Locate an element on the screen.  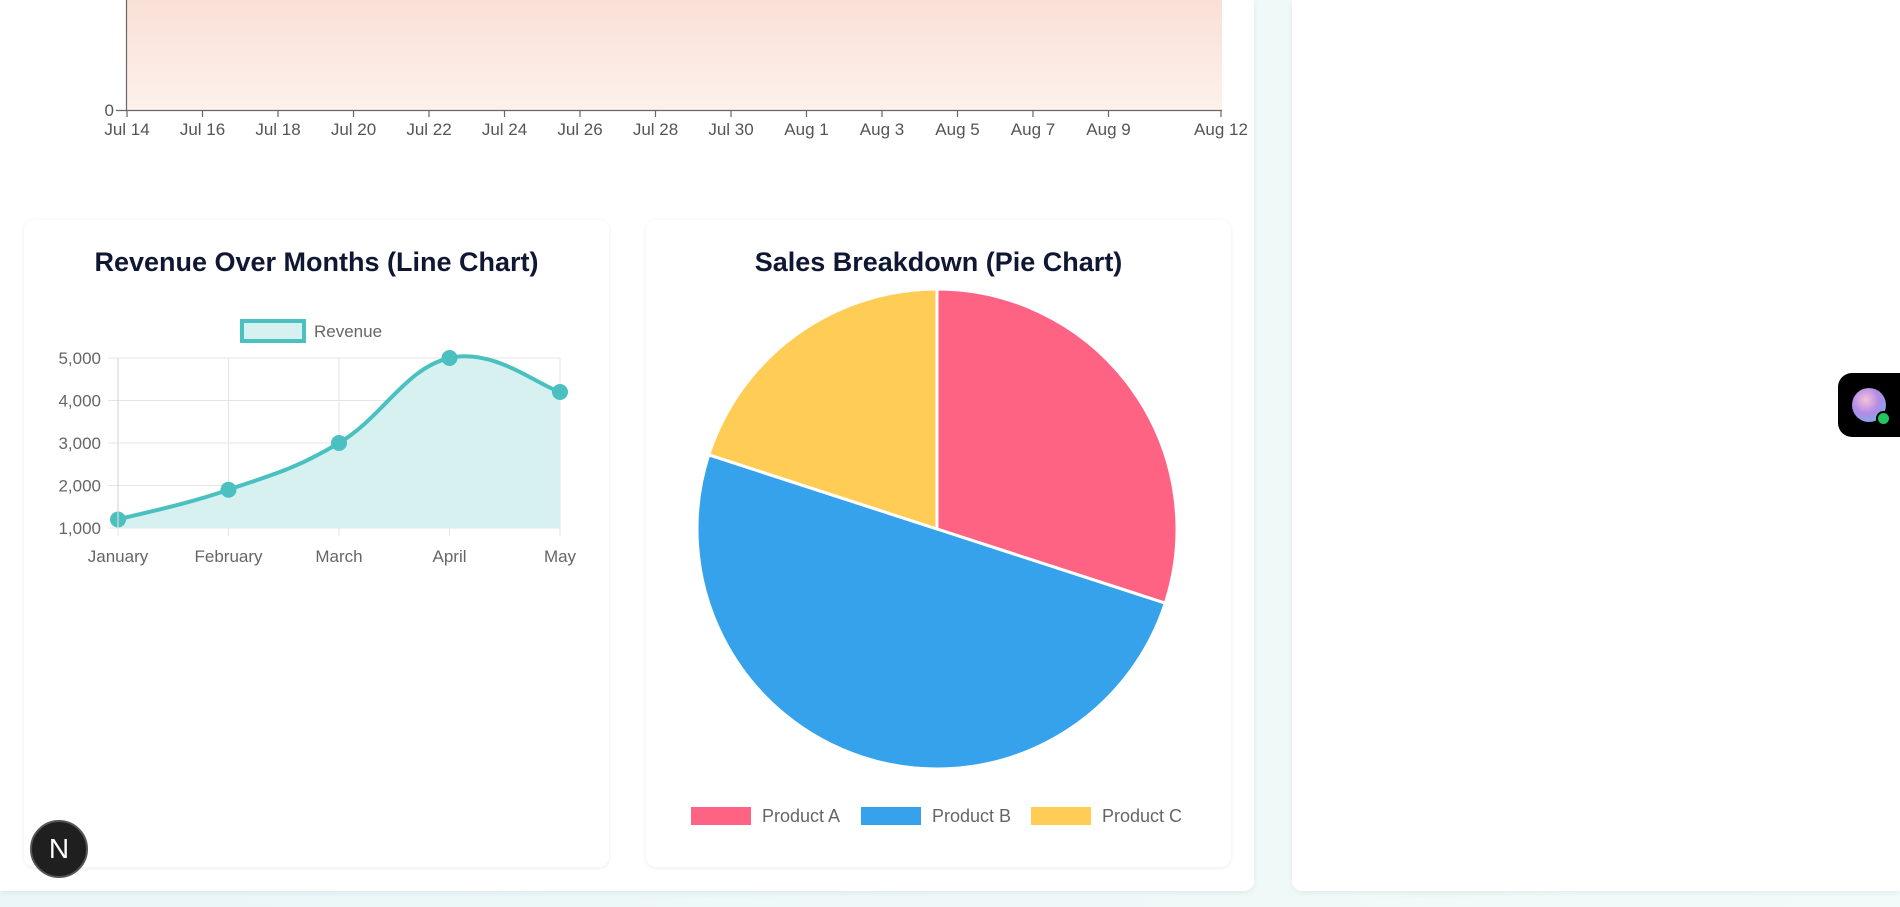
pie-chart-title: Sales Breakdown (Pie Chart) is located at coordinates (938, 262).